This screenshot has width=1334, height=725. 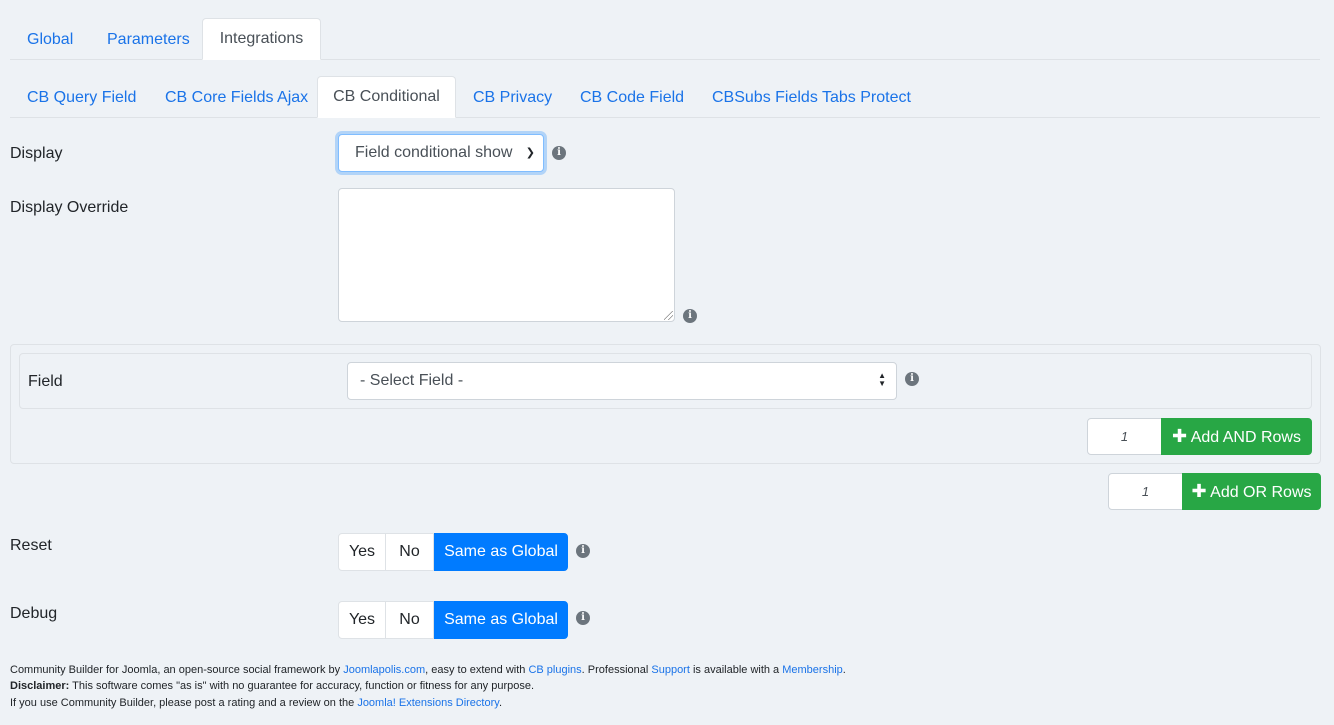 I want to click on add-or-rows-button: ✚ Add OR Rows, so click(x=1251, y=491).